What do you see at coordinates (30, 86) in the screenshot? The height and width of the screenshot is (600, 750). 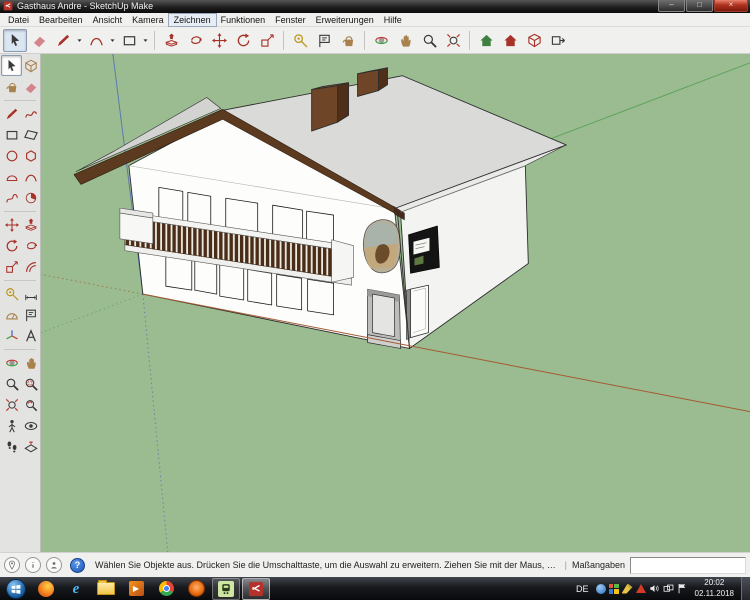 I see `palette-eraser-tool` at bounding box center [30, 86].